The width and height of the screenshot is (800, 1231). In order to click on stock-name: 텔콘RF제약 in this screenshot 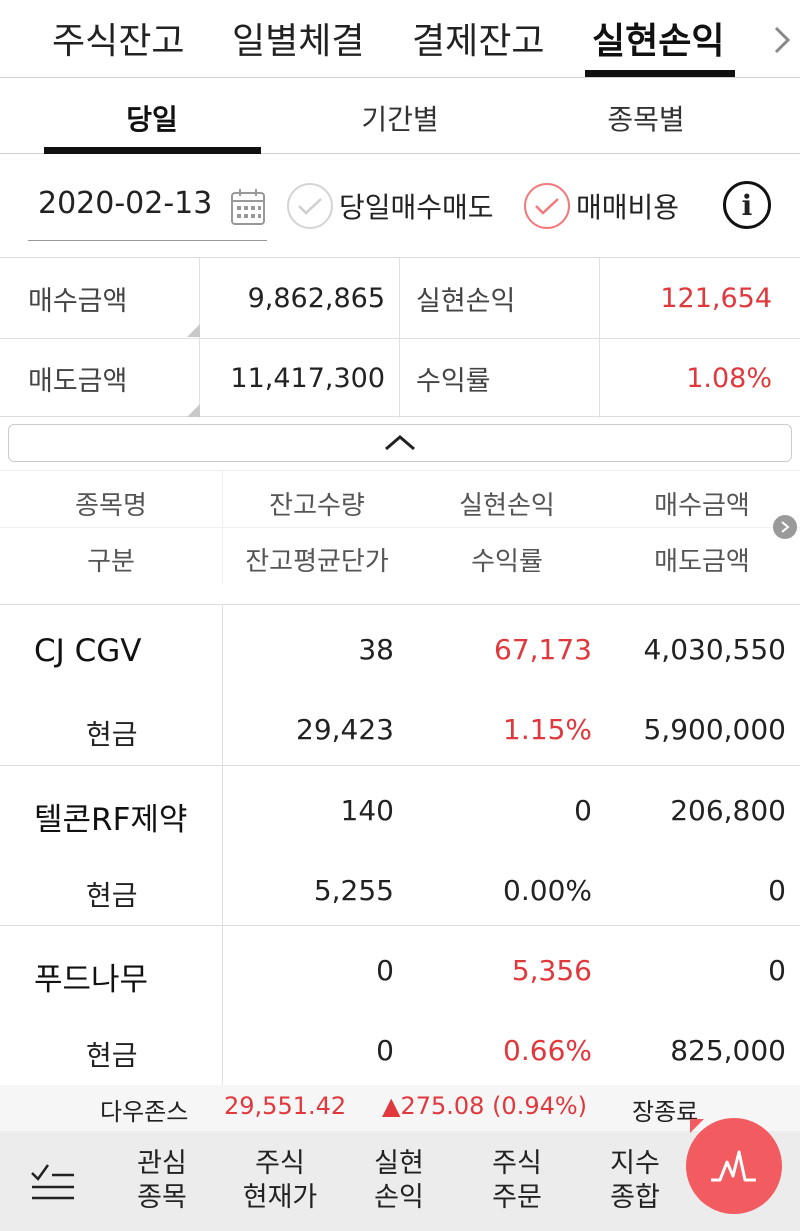, I will do `click(111, 820)`.